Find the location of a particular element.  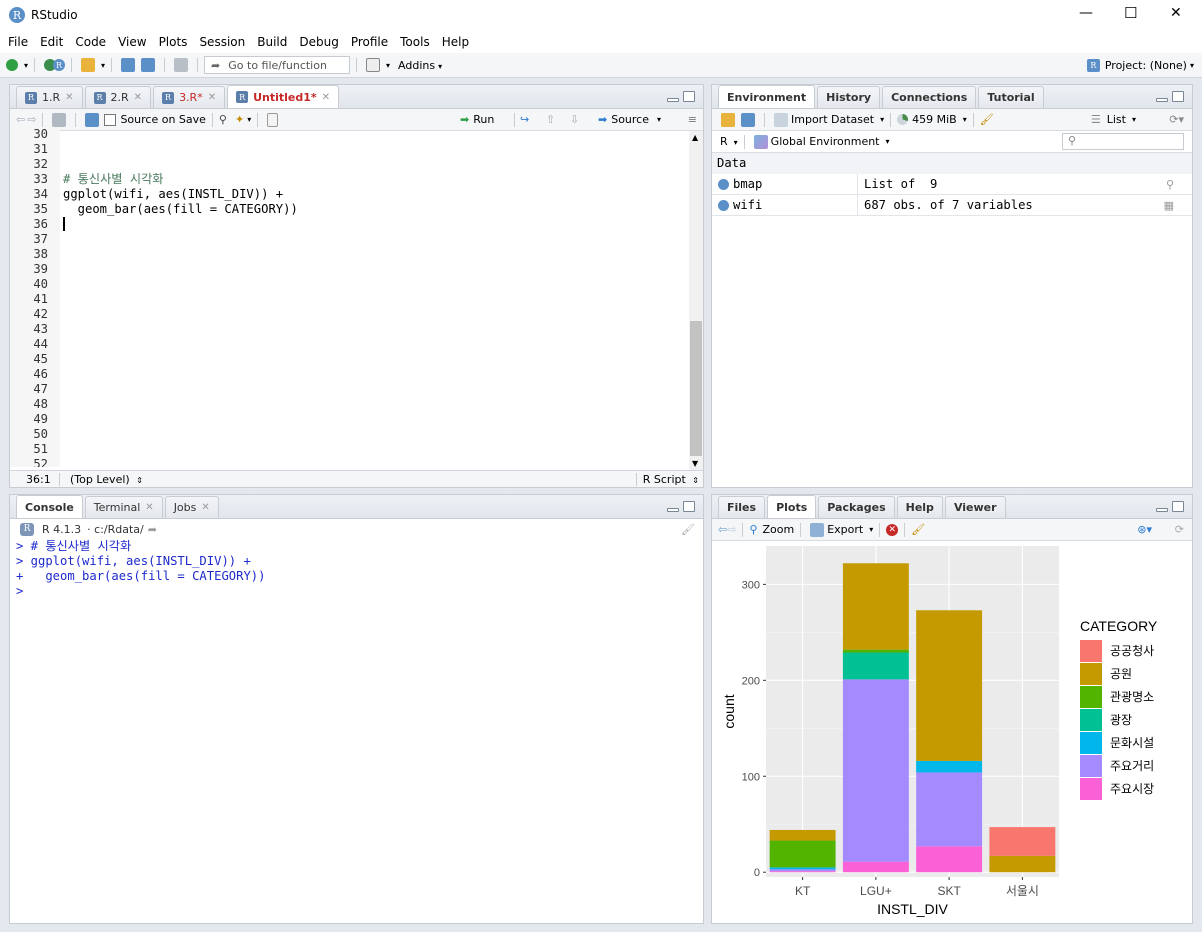

language-selector: R ▾ is located at coordinates (729, 141).